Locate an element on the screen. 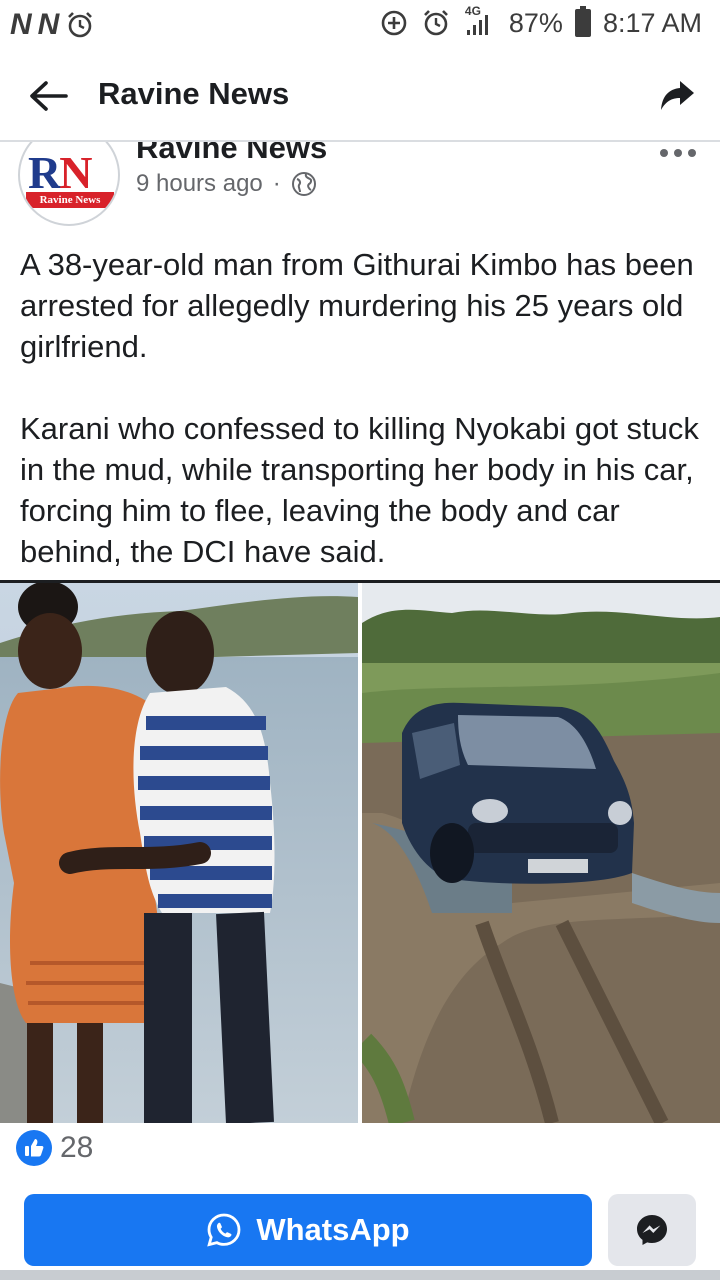 Image resolution: width=720 pixels, height=1280 pixels. more-options-button is located at coordinates (678, 156).